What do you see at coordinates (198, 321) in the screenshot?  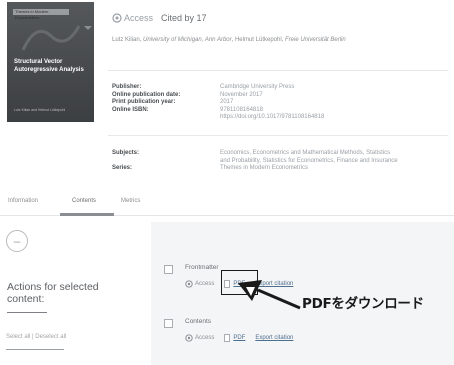 I see `chapter-title-link: Contents` at bounding box center [198, 321].